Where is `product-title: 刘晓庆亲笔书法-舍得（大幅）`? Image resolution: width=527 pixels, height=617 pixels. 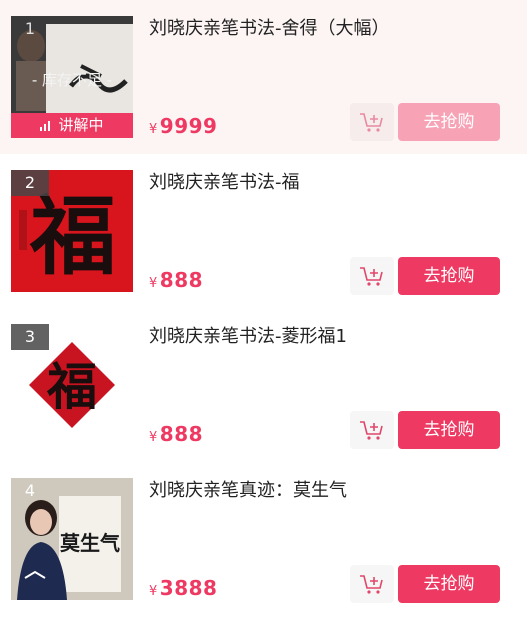 product-title: 刘晓庆亲笔书法-舍得（大幅） is located at coordinates (269, 27).